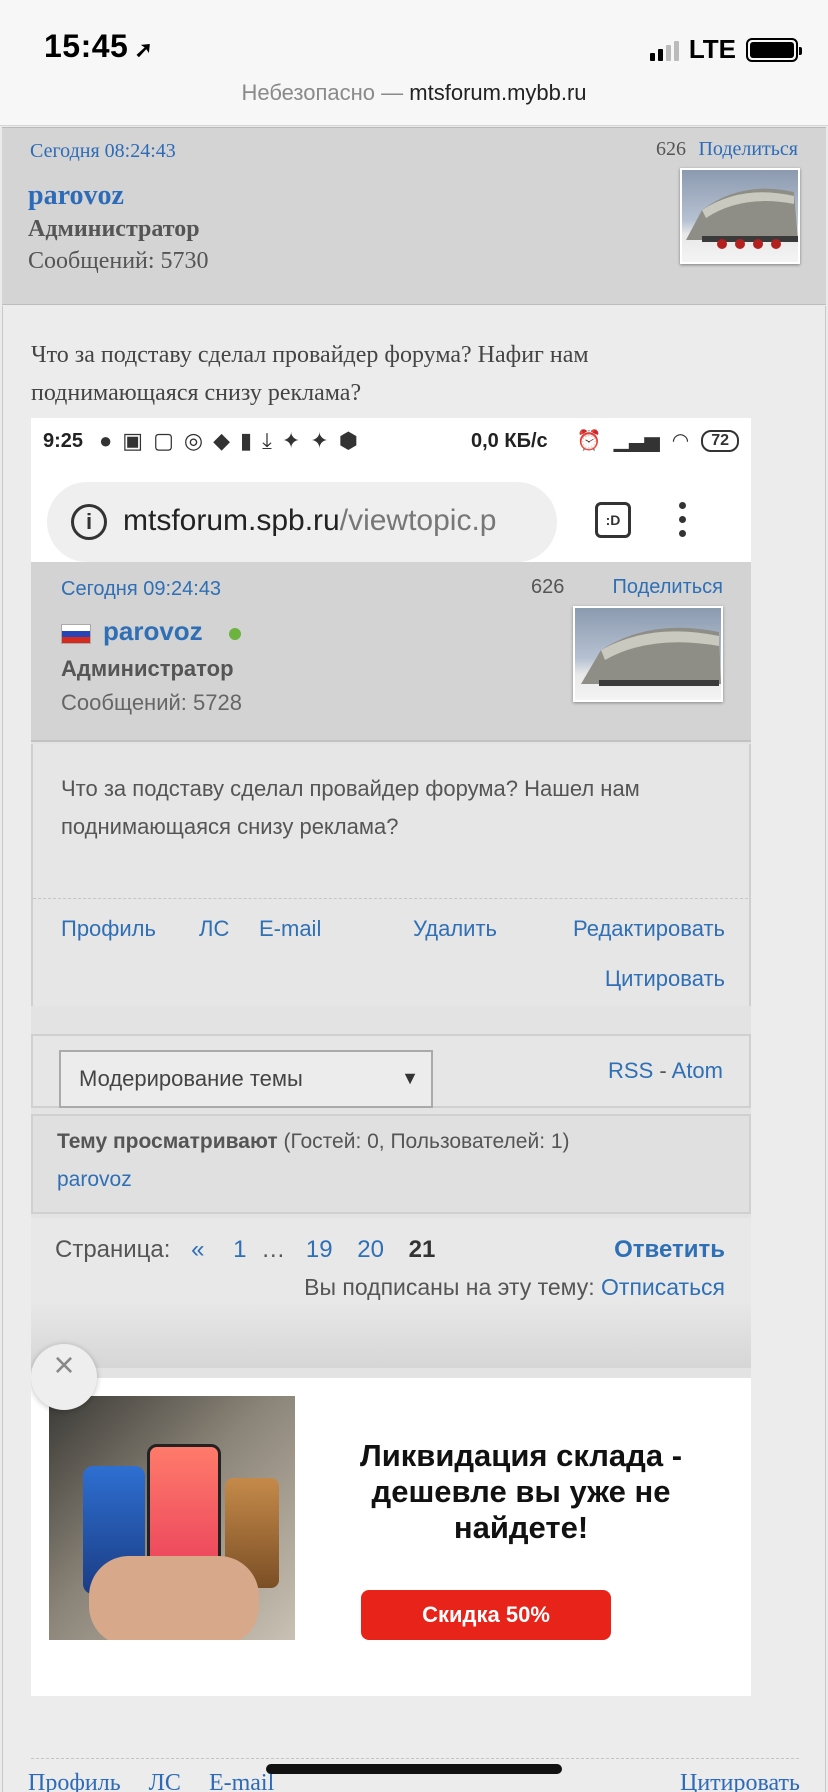 Image resolution: width=828 pixels, height=1792 pixels. What do you see at coordinates (423, 1141) in the screenshot?
I see `viewers-counts: (Гостей: 0, Пользователей: 1)` at bounding box center [423, 1141].